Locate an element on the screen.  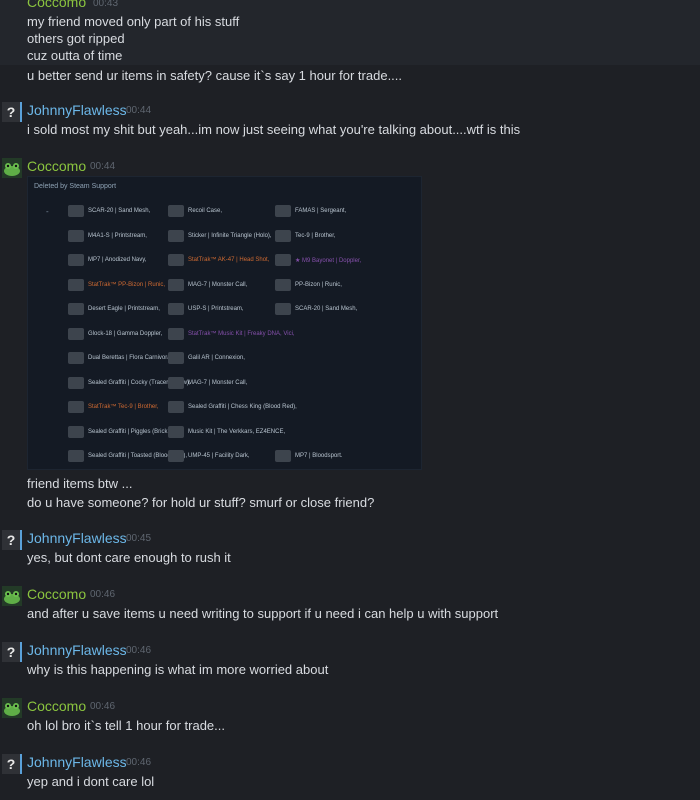
inventory-item: Recoil Case, is located at coordinates (195, 211).